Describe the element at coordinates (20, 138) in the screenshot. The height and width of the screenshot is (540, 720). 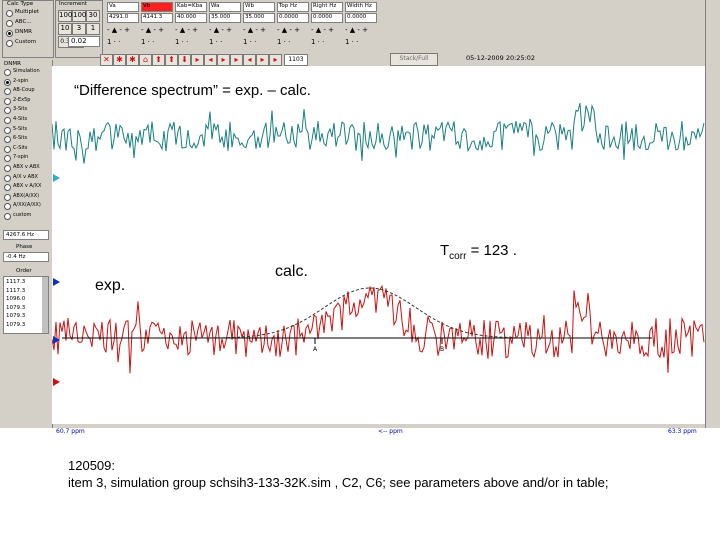
I see `spin-option-label: 6-Sits` at that location.